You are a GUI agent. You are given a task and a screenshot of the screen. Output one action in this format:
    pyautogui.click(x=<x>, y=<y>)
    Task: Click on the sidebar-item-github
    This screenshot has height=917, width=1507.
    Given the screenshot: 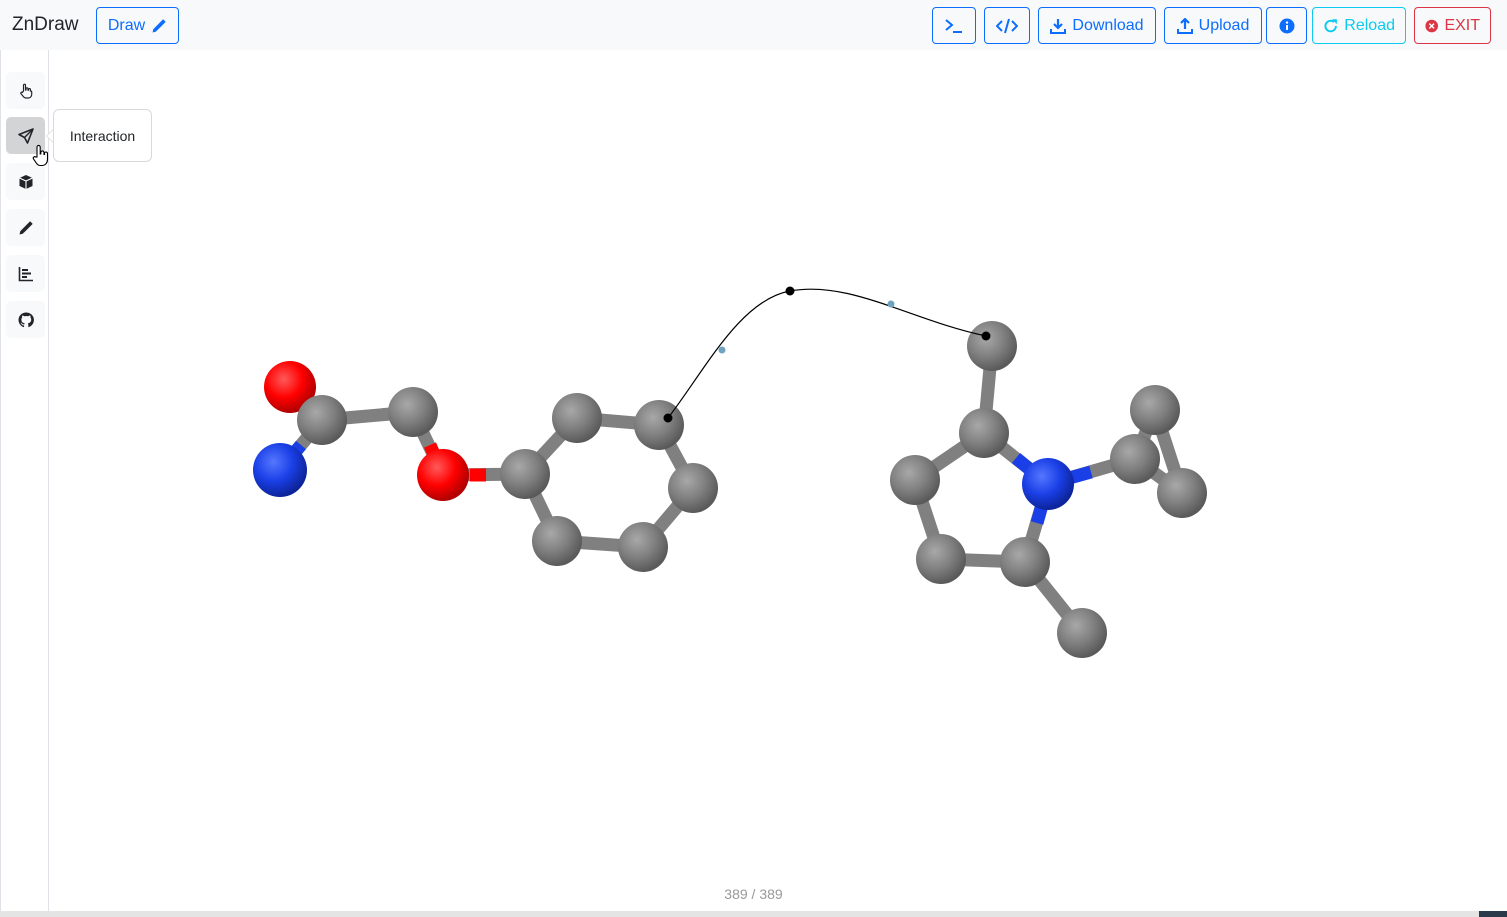 What is the action you would take?
    pyautogui.click(x=25, y=319)
    